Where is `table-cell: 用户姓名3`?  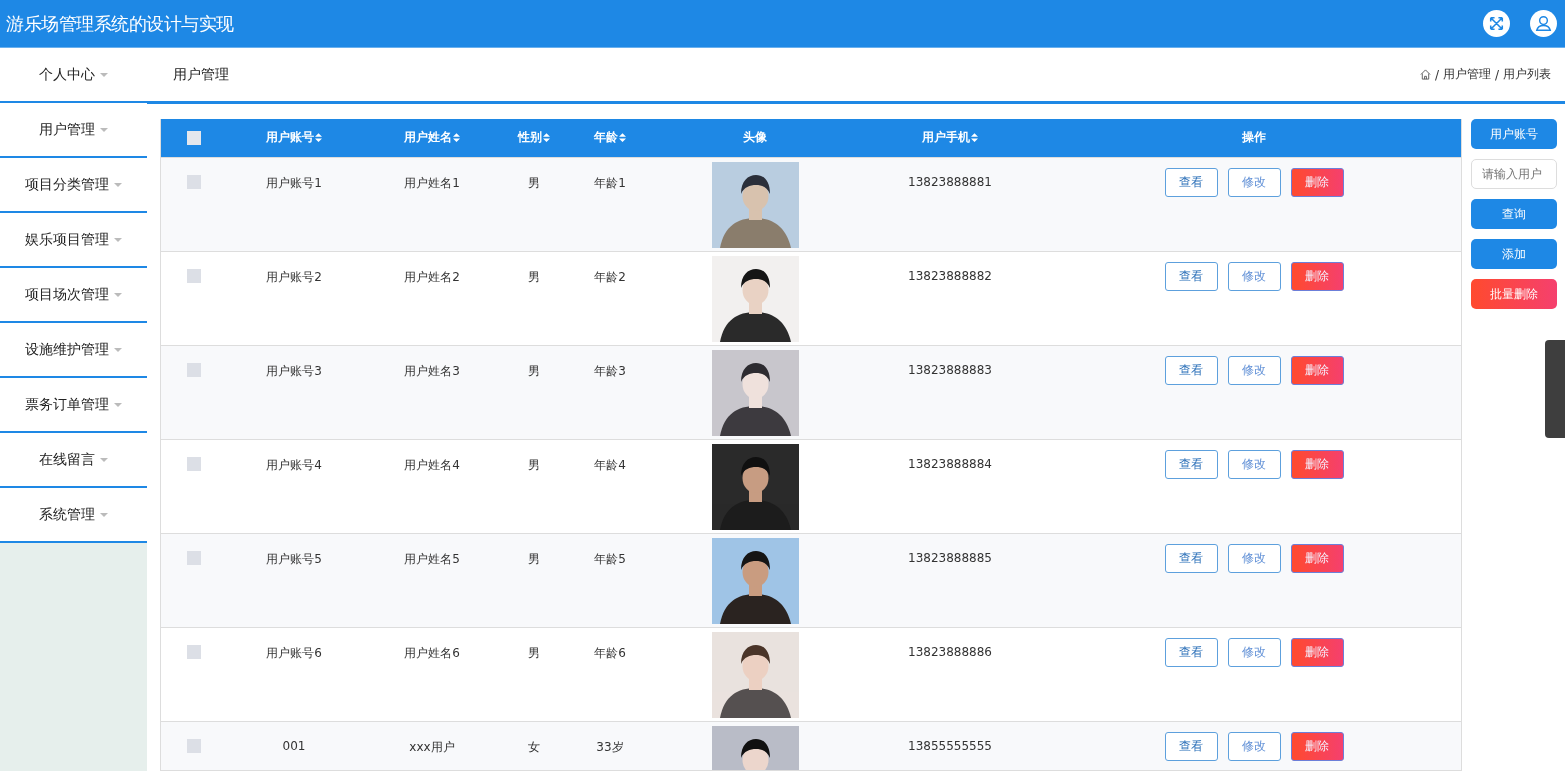 table-cell: 用户姓名3 is located at coordinates (432, 371).